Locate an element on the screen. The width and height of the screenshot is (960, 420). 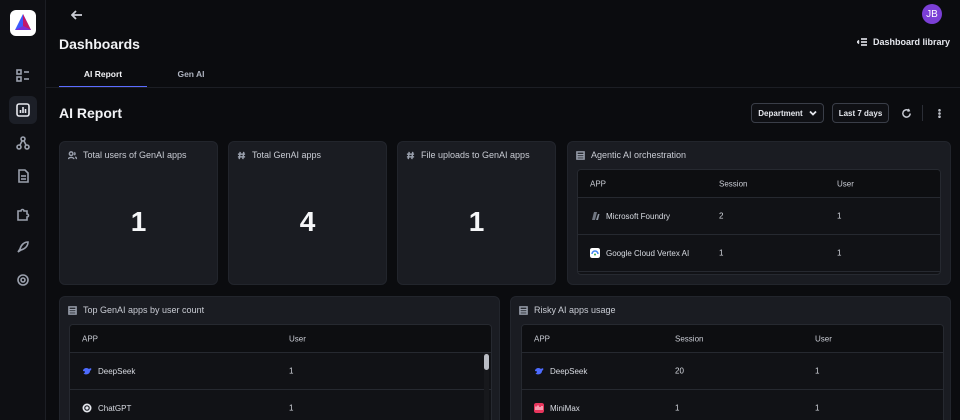
department-filter: Department is located at coordinates (787, 113).